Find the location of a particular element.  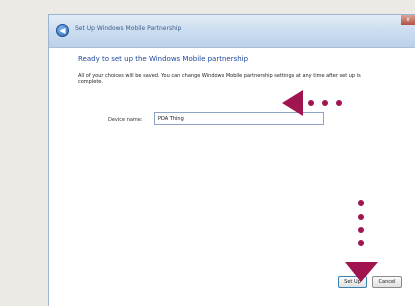

instruction-overlay is located at coordinates (330, 186).